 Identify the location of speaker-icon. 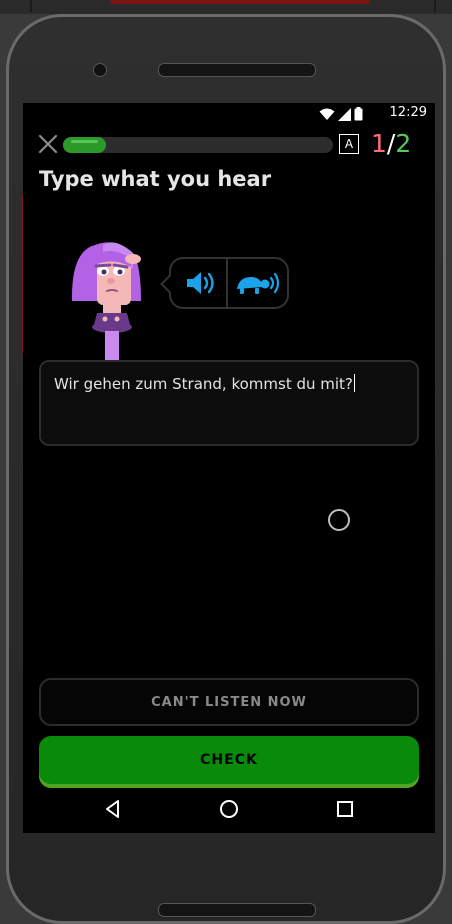
(200, 283).